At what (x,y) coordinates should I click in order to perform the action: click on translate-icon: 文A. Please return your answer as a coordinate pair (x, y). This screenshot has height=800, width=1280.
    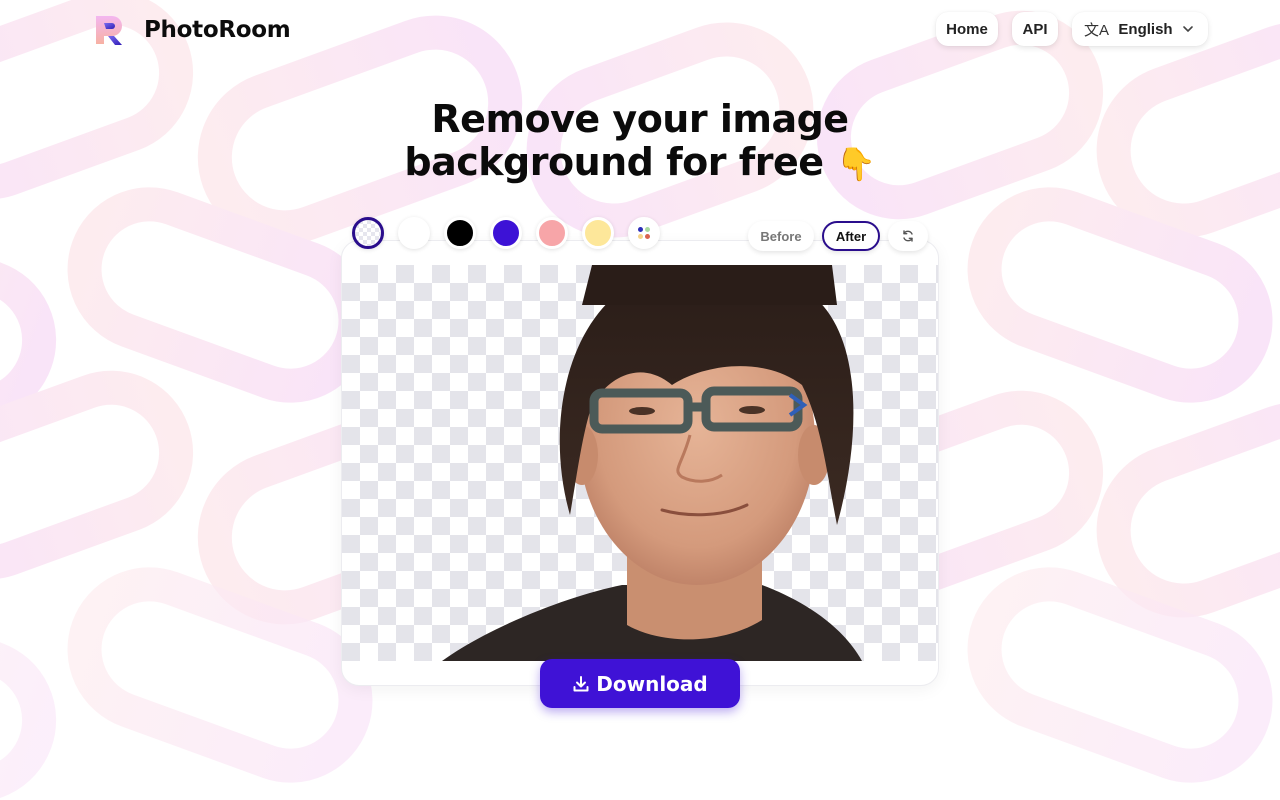
    Looking at the image, I should click on (1097, 30).